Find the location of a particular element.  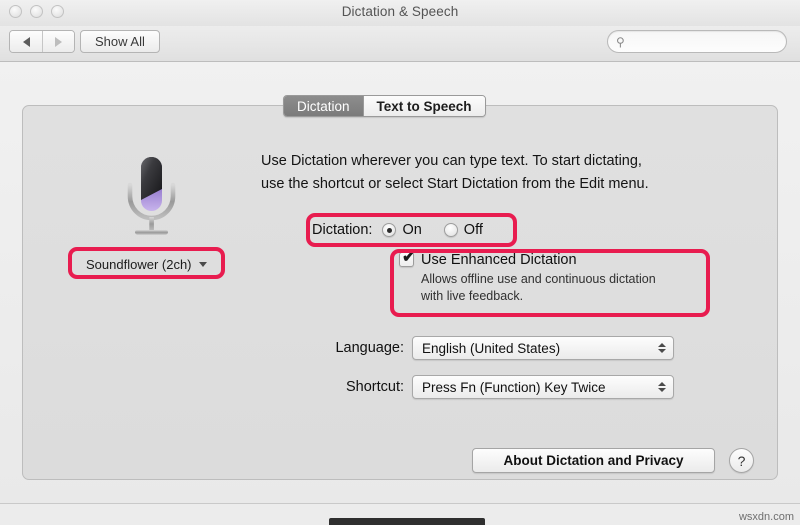

back-button is located at coordinates (26, 41).